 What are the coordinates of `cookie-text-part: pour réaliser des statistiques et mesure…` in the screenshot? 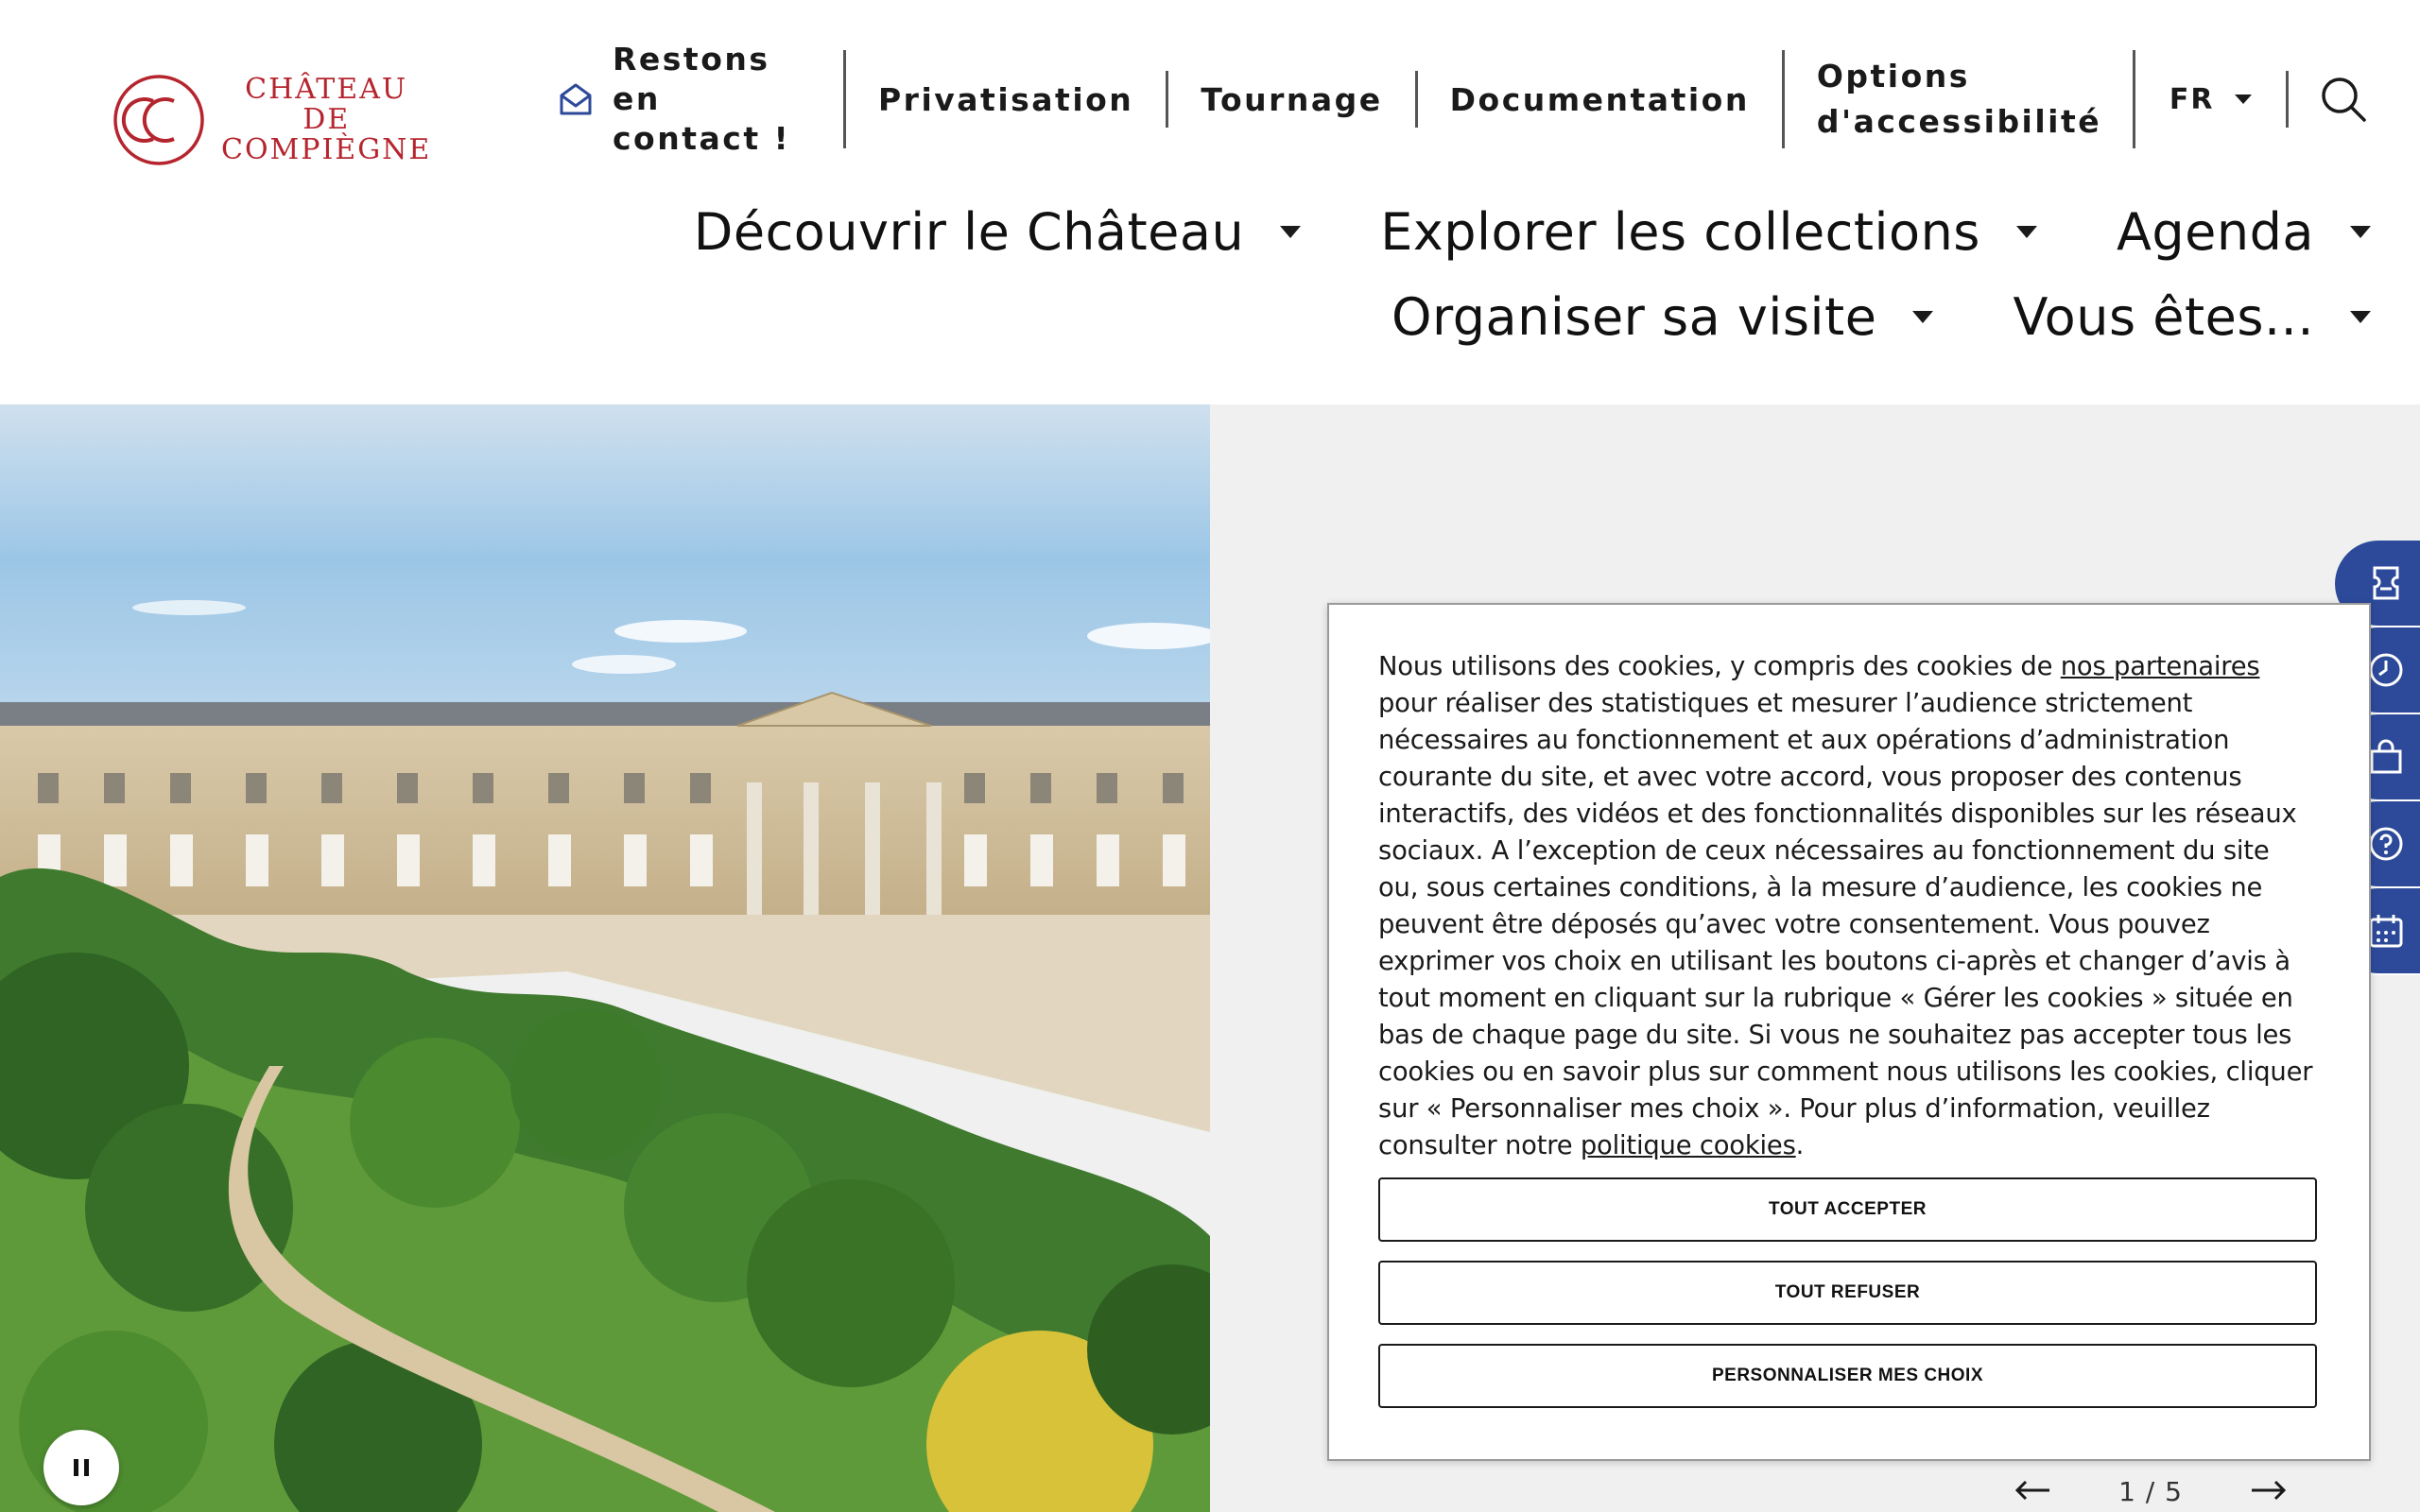 It's located at (1845, 924).